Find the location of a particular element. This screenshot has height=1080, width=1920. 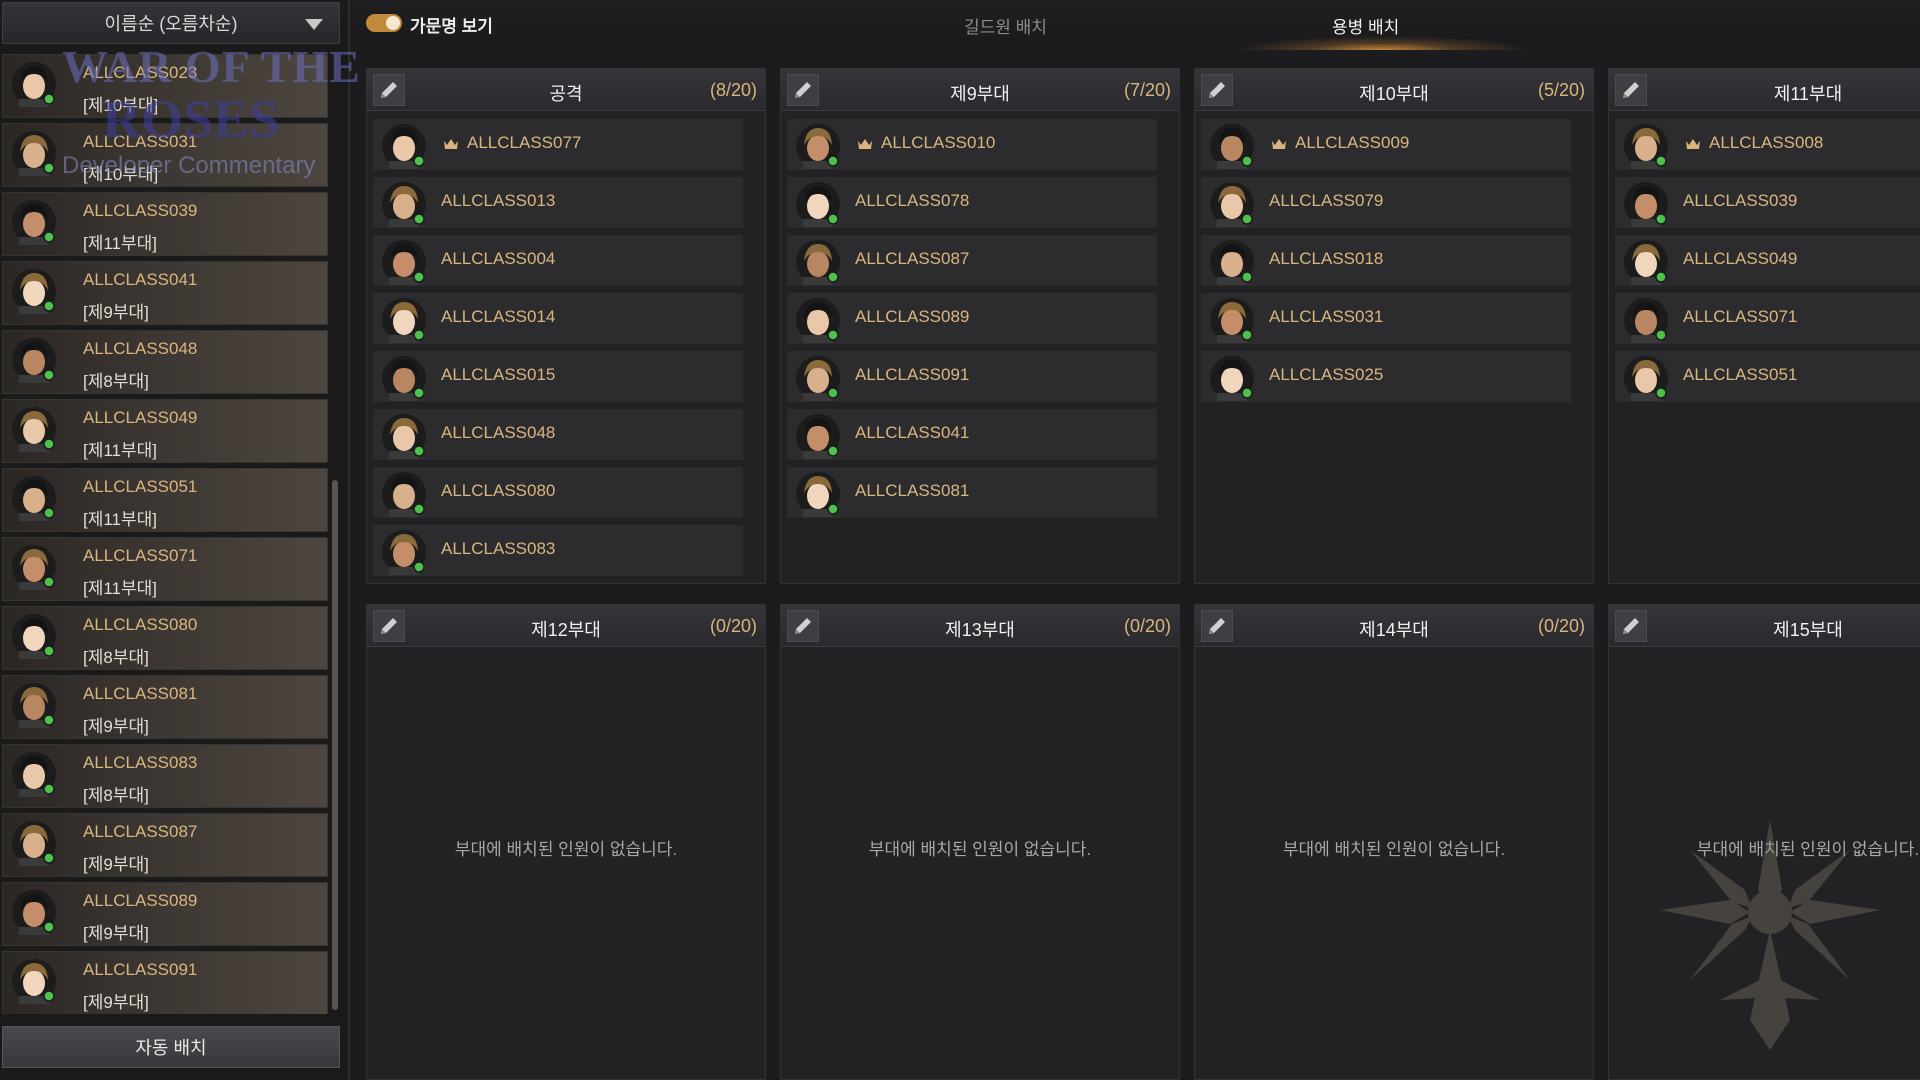

squad-leader-slot: ALLCLASS010 is located at coordinates (972, 145).